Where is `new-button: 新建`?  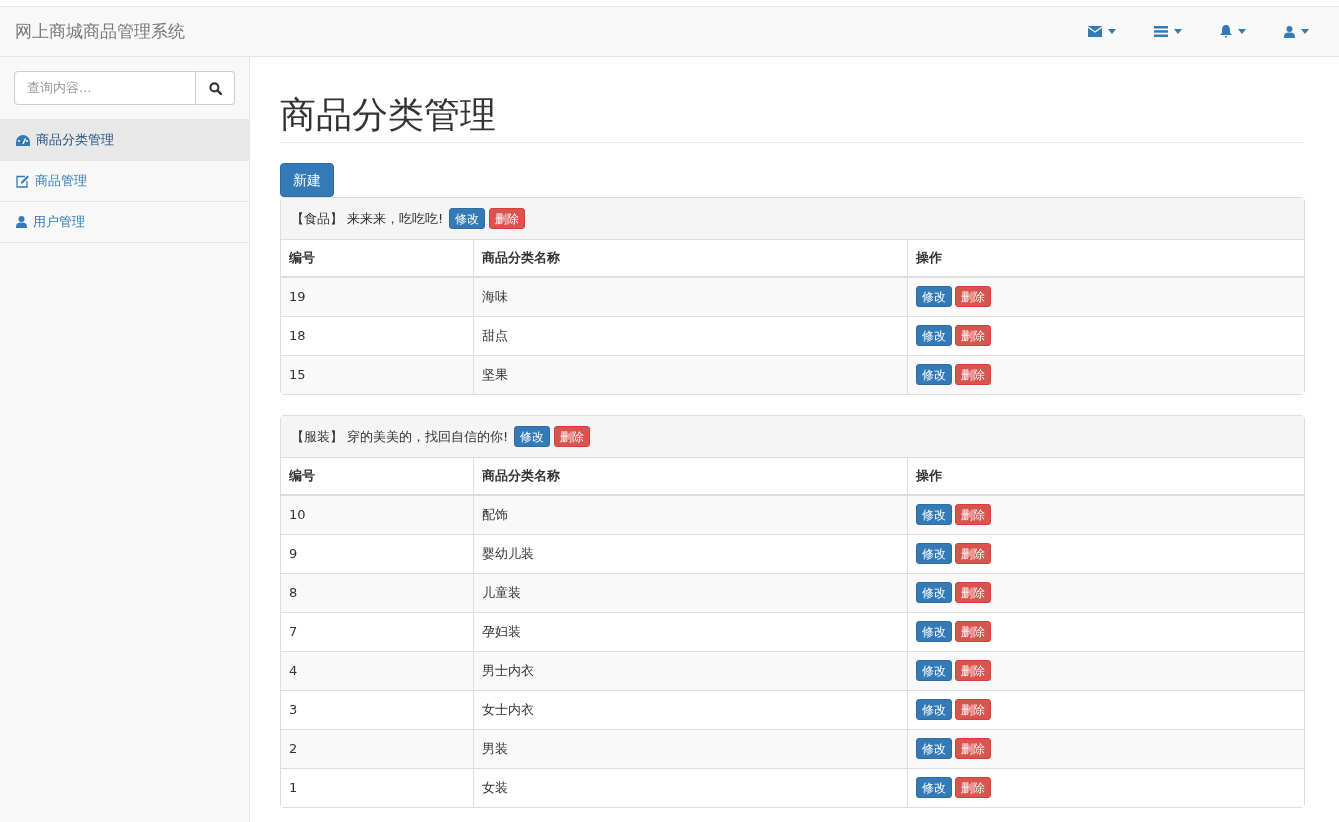
new-button: 新建 is located at coordinates (307, 180).